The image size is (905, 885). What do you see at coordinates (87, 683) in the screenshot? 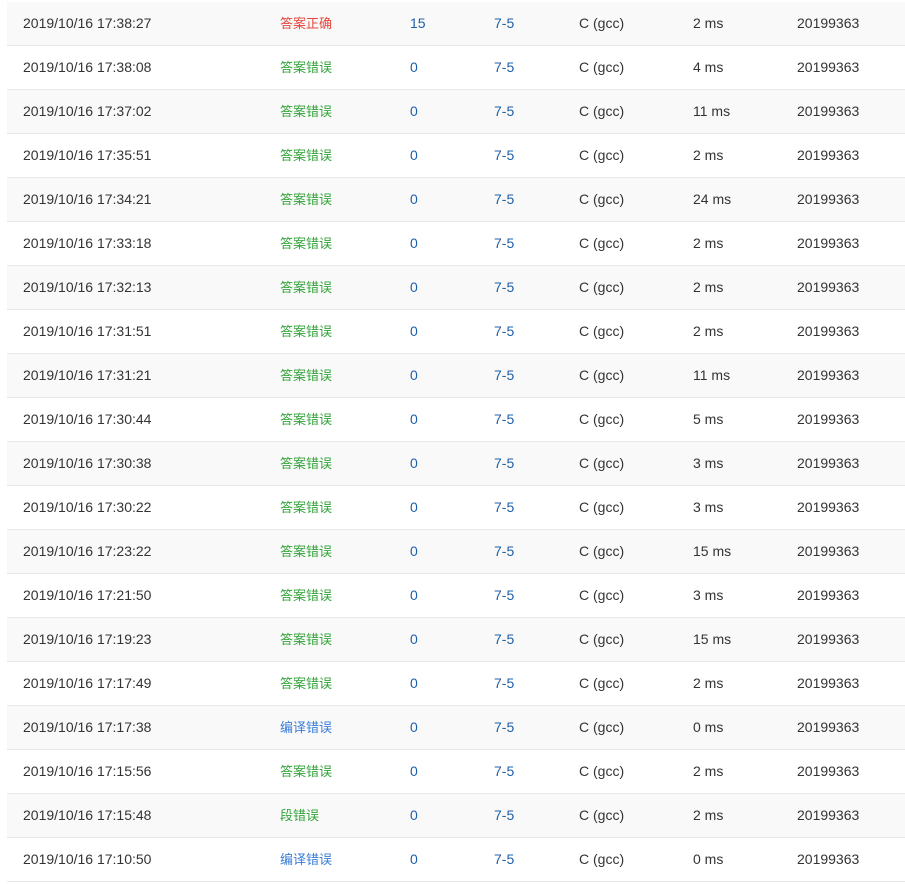
I see `submission-time: 2019/10/16 17:17:49` at bounding box center [87, 683].